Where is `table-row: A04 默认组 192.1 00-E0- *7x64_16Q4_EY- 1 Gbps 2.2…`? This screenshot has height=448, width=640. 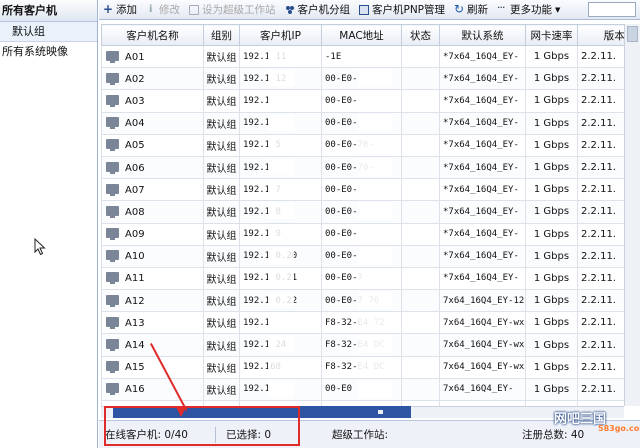 table-row: A04 默认组 192.1 00-E0- *7x64_16Q4_EY- 1 Gbps 2.2… is located at coordinates (370, 123).